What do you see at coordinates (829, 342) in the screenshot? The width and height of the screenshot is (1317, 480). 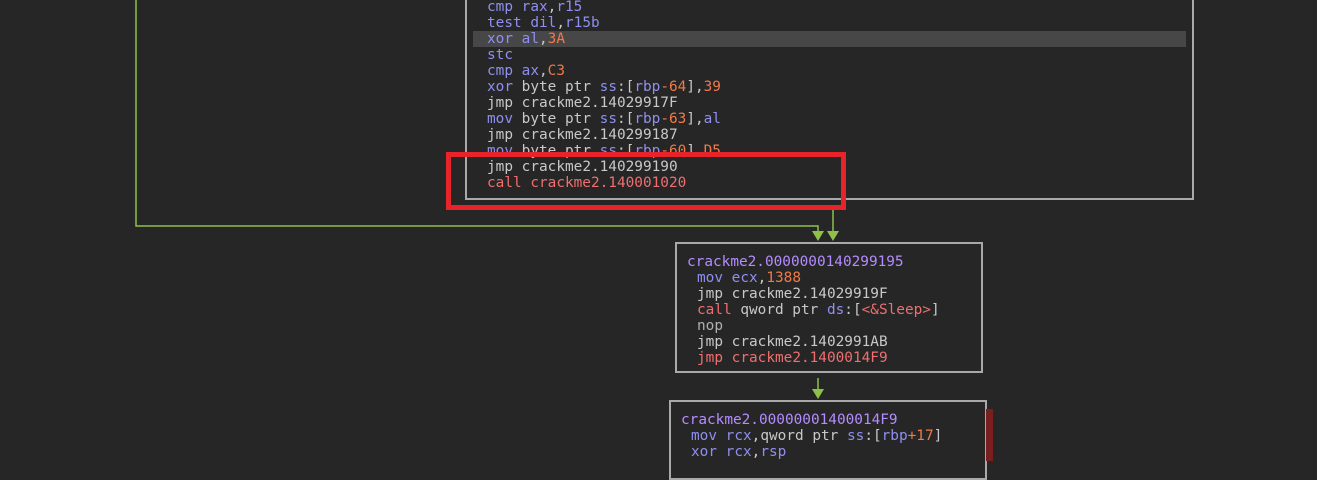 I see `instruction-line: jmp crackme2.1402991AB` at bounding box center [829, 342].